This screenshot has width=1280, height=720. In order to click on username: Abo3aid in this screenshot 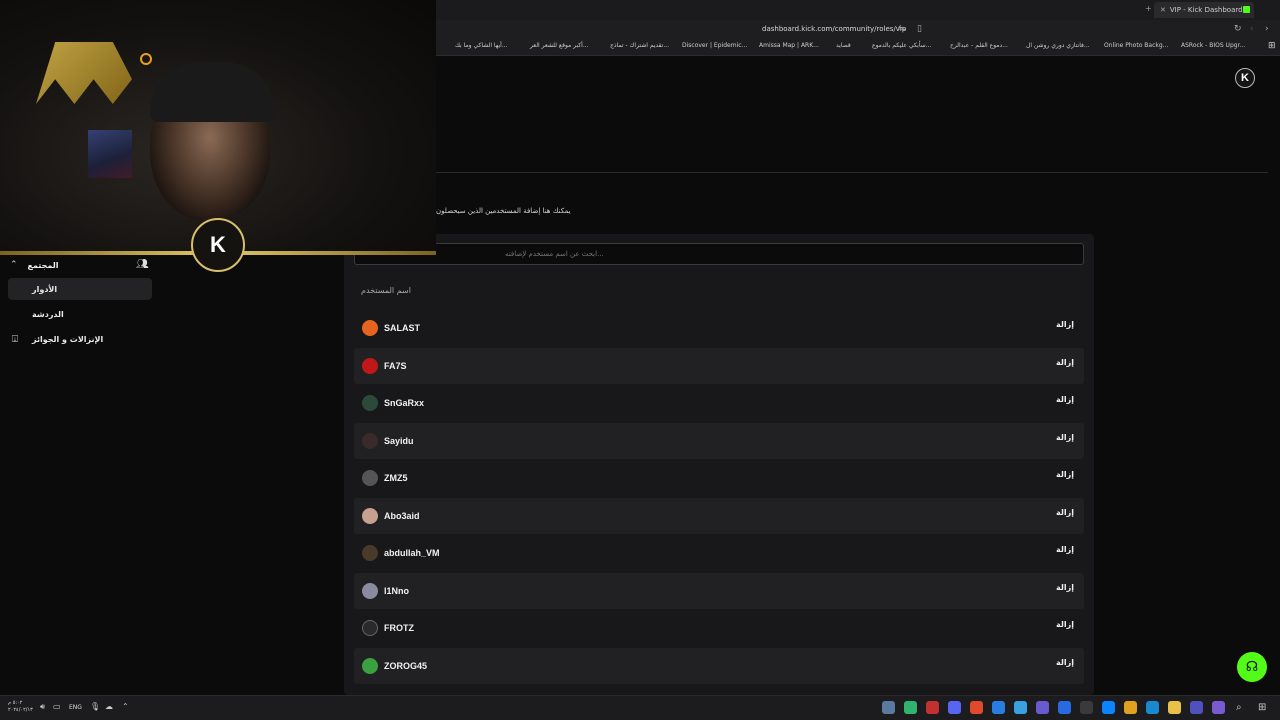, I will do `click(402, 516)`.